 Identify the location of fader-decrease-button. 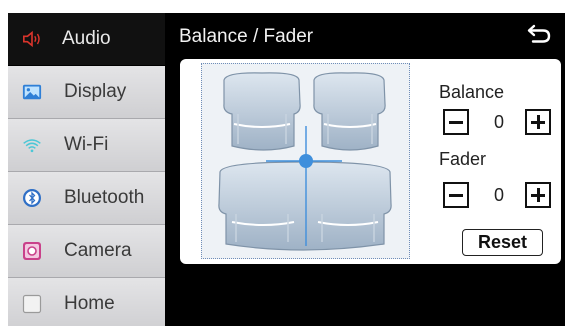
(456, 195).